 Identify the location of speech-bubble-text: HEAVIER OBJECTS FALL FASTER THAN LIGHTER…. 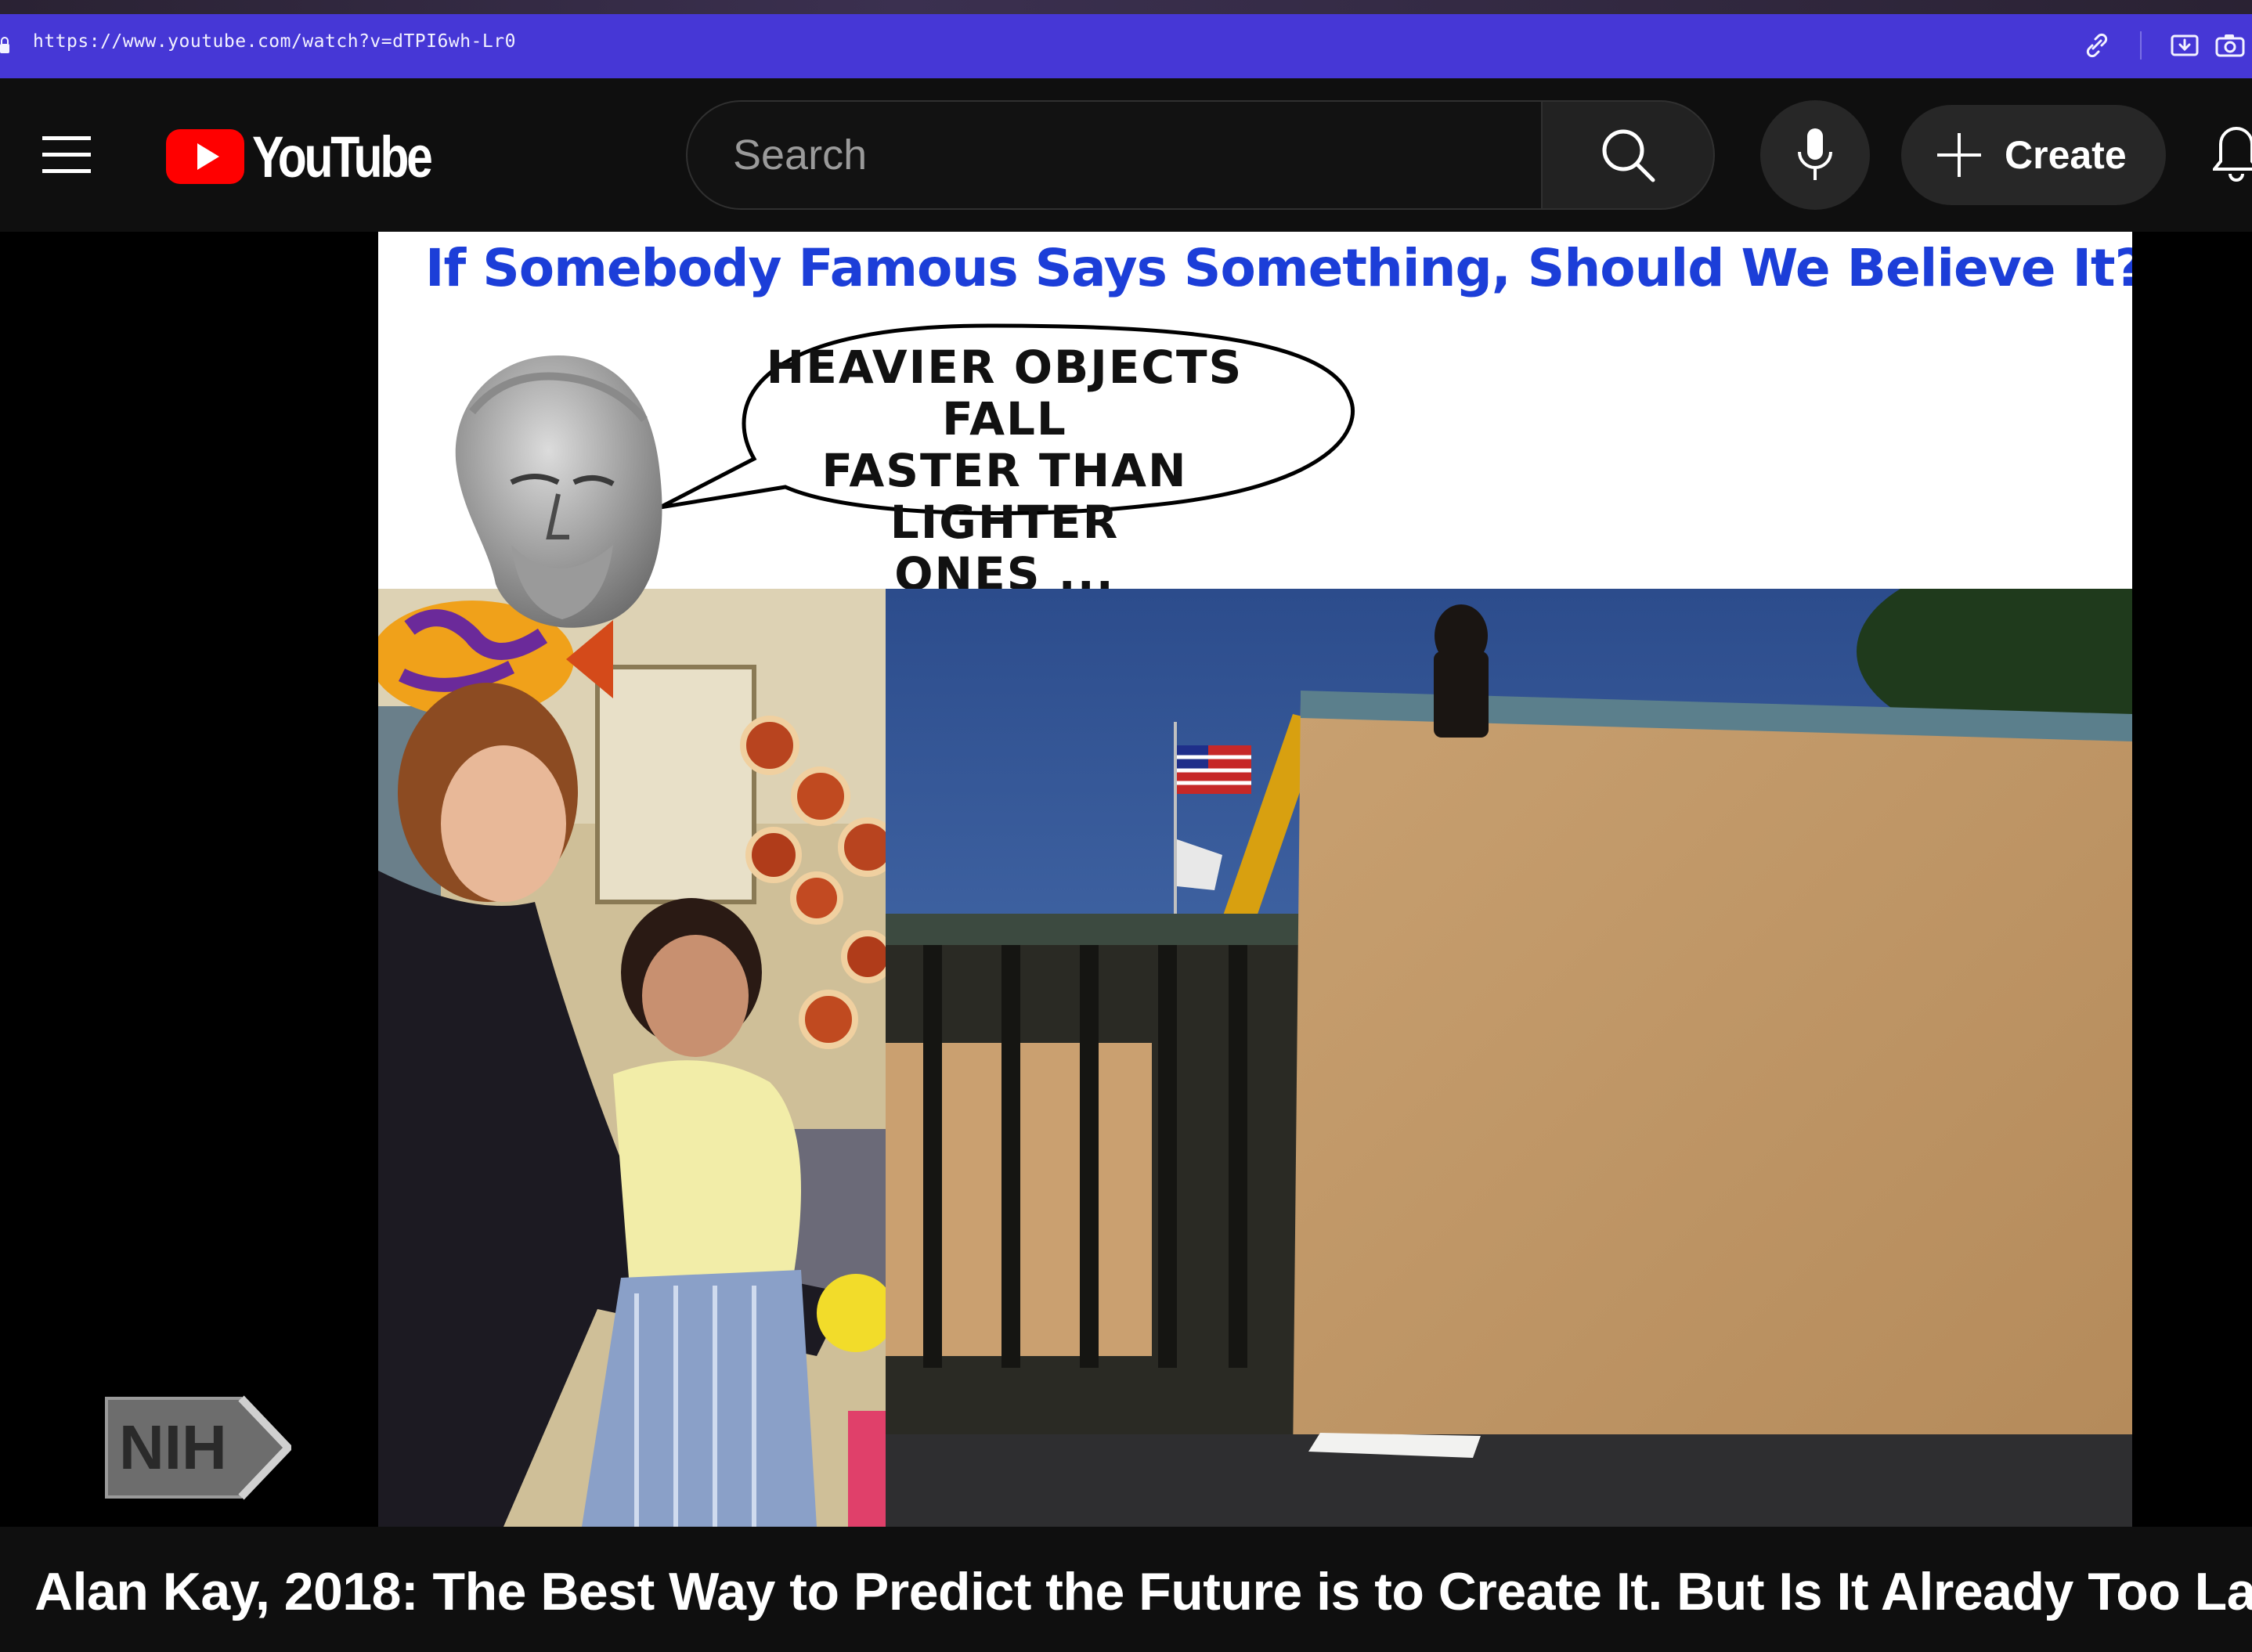
(1005, 470).